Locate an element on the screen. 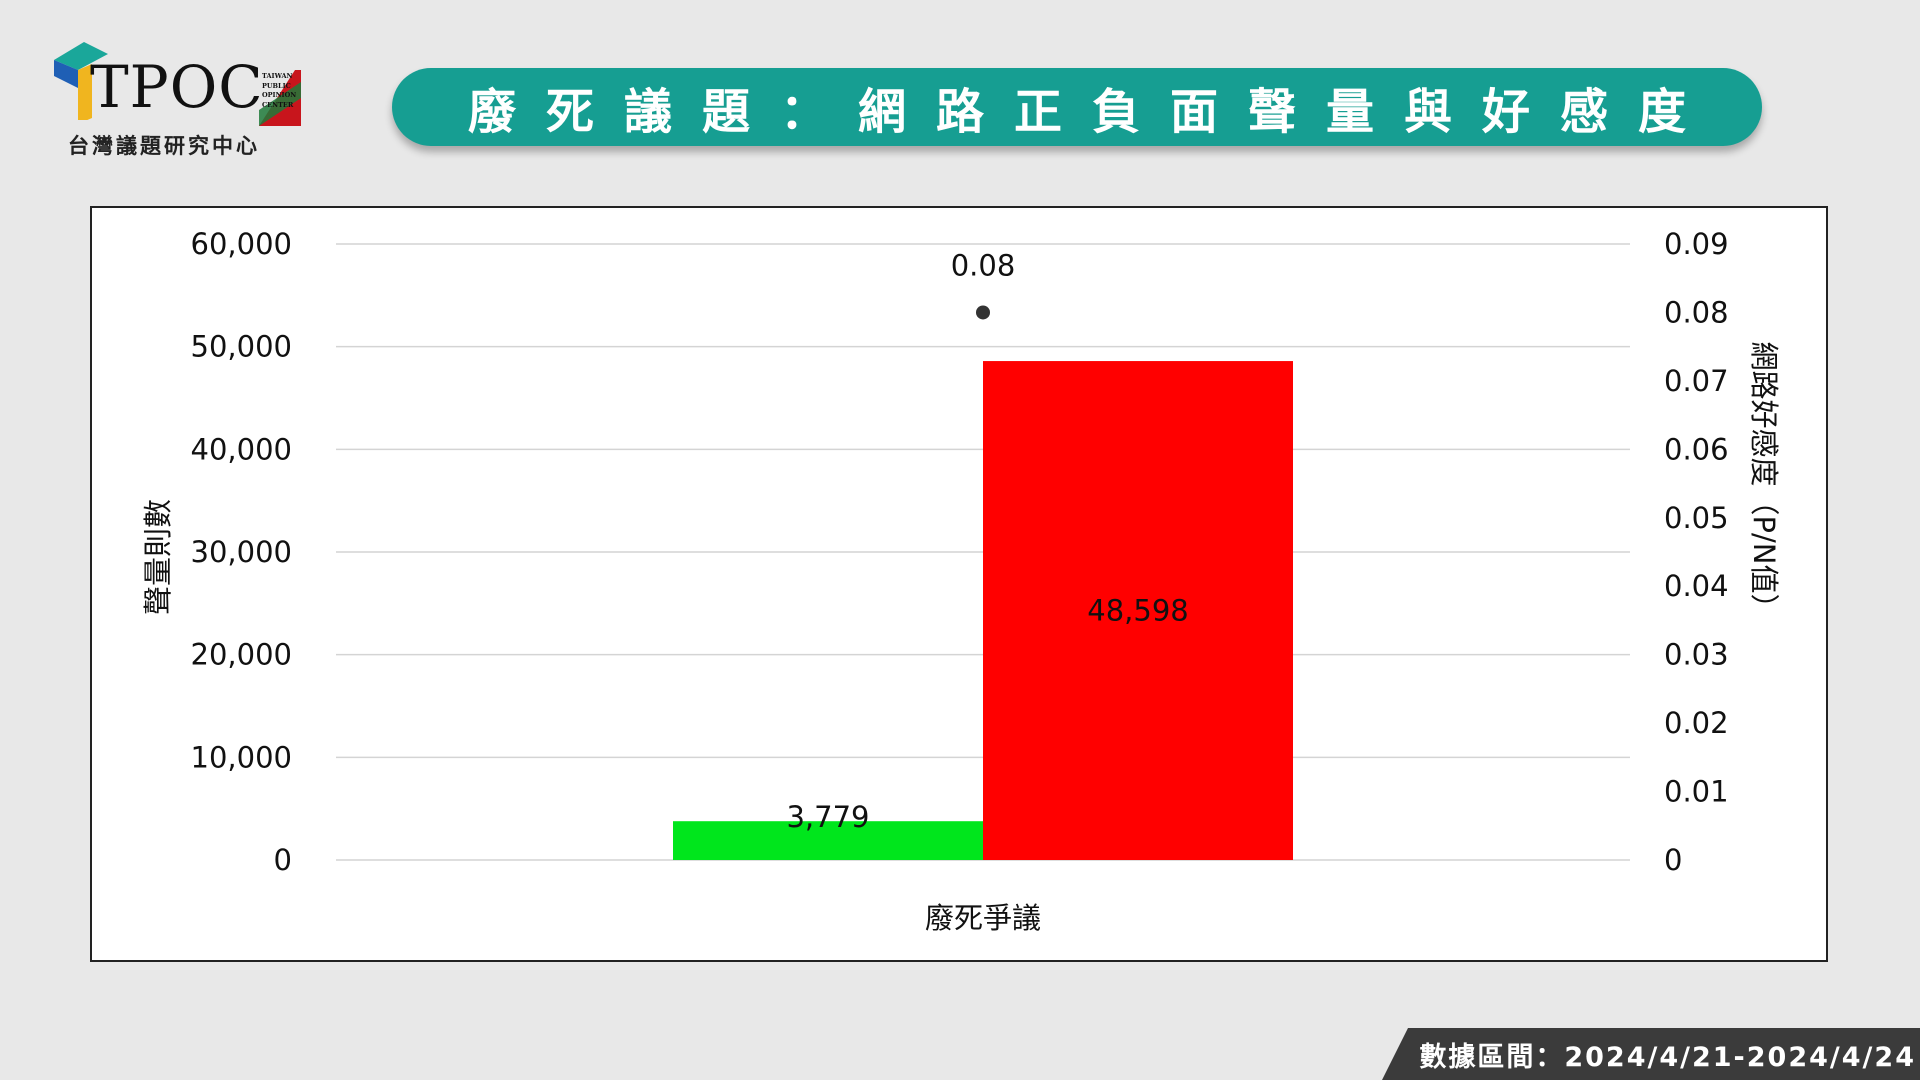 The image size is (1920, 1080). date-range: 數據區間：2024/4/21-2024/4/24 is located at coordinates (1667, 1057).